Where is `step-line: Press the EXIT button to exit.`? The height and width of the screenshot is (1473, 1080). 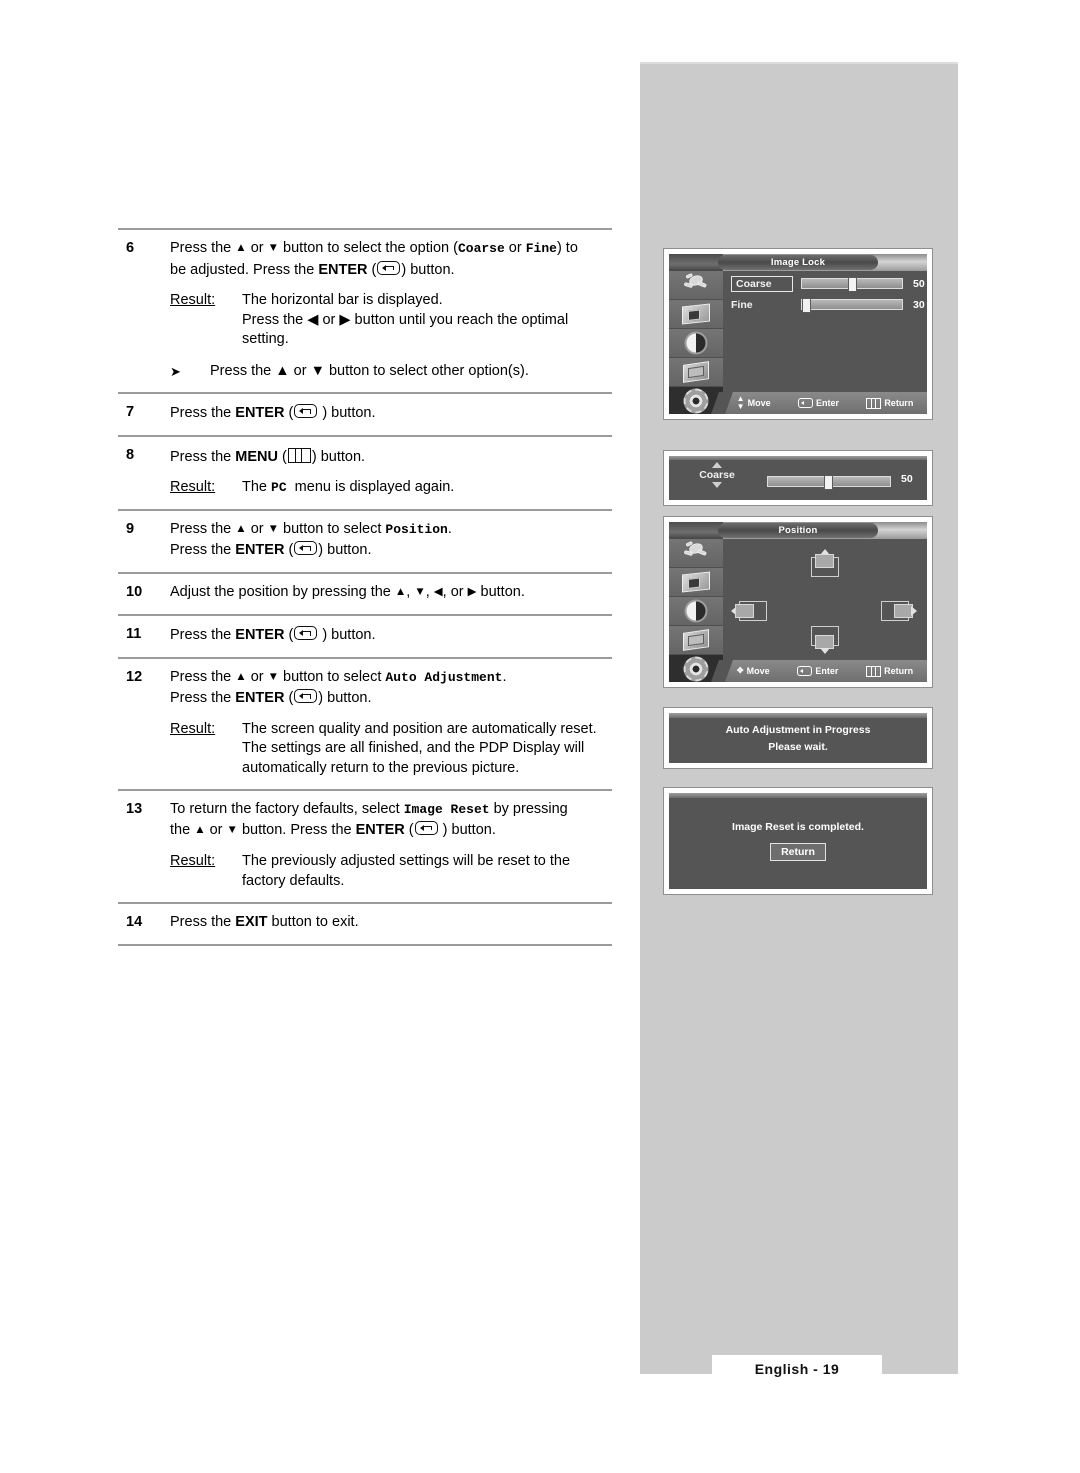
step-line: Press the EXIT button to exit. is located at coordinates (264, 922).